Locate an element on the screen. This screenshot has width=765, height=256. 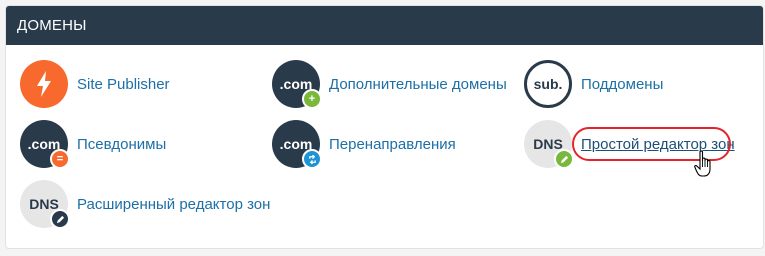
aliases-item: .com = Псевдонимы is located at coordinates (93, 144).